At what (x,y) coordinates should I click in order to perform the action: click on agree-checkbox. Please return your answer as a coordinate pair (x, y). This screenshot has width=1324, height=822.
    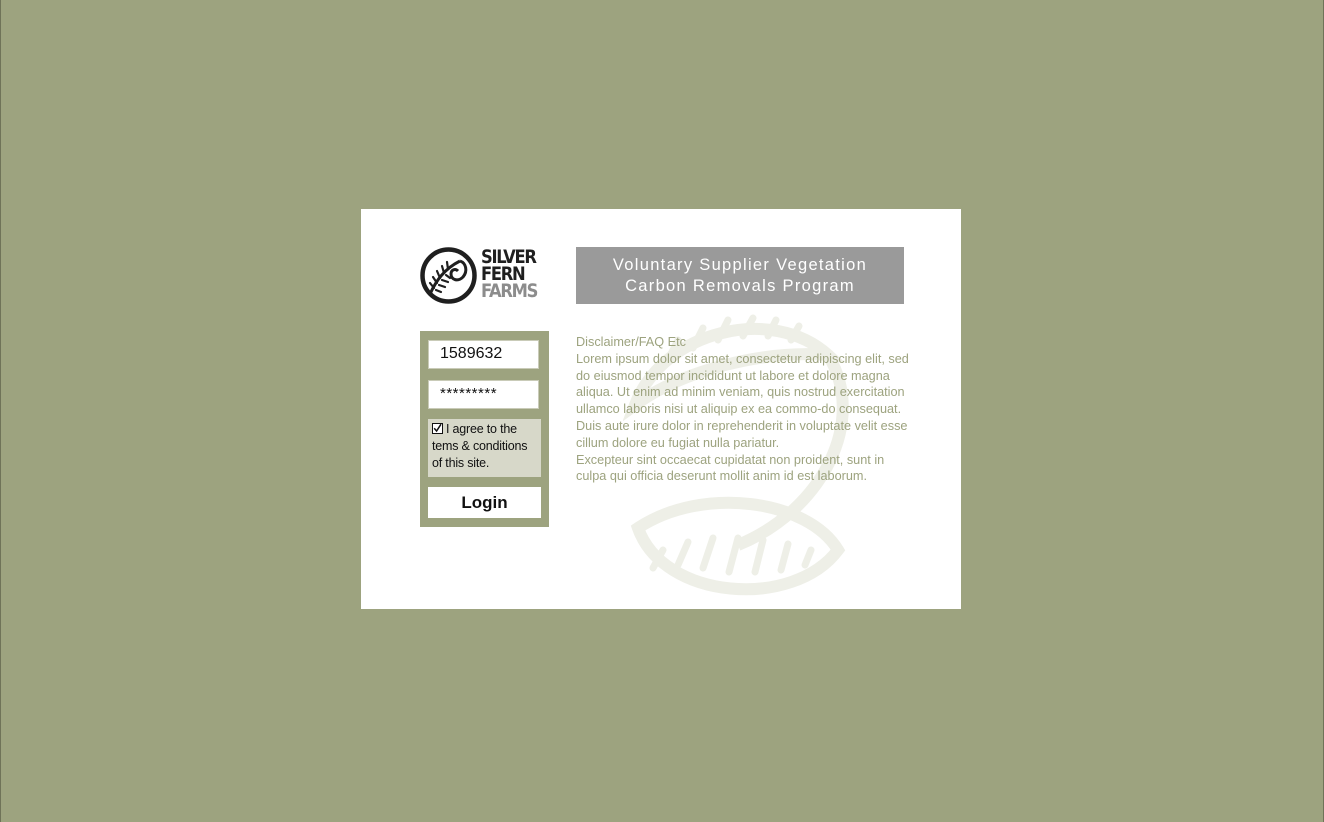
    Looking at the image, I should click on (437, 428).